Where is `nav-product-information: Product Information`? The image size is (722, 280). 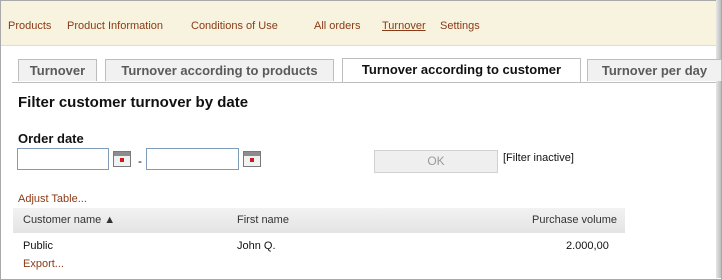
nav-product-information: Product Information is located at coordinates (115, 26).